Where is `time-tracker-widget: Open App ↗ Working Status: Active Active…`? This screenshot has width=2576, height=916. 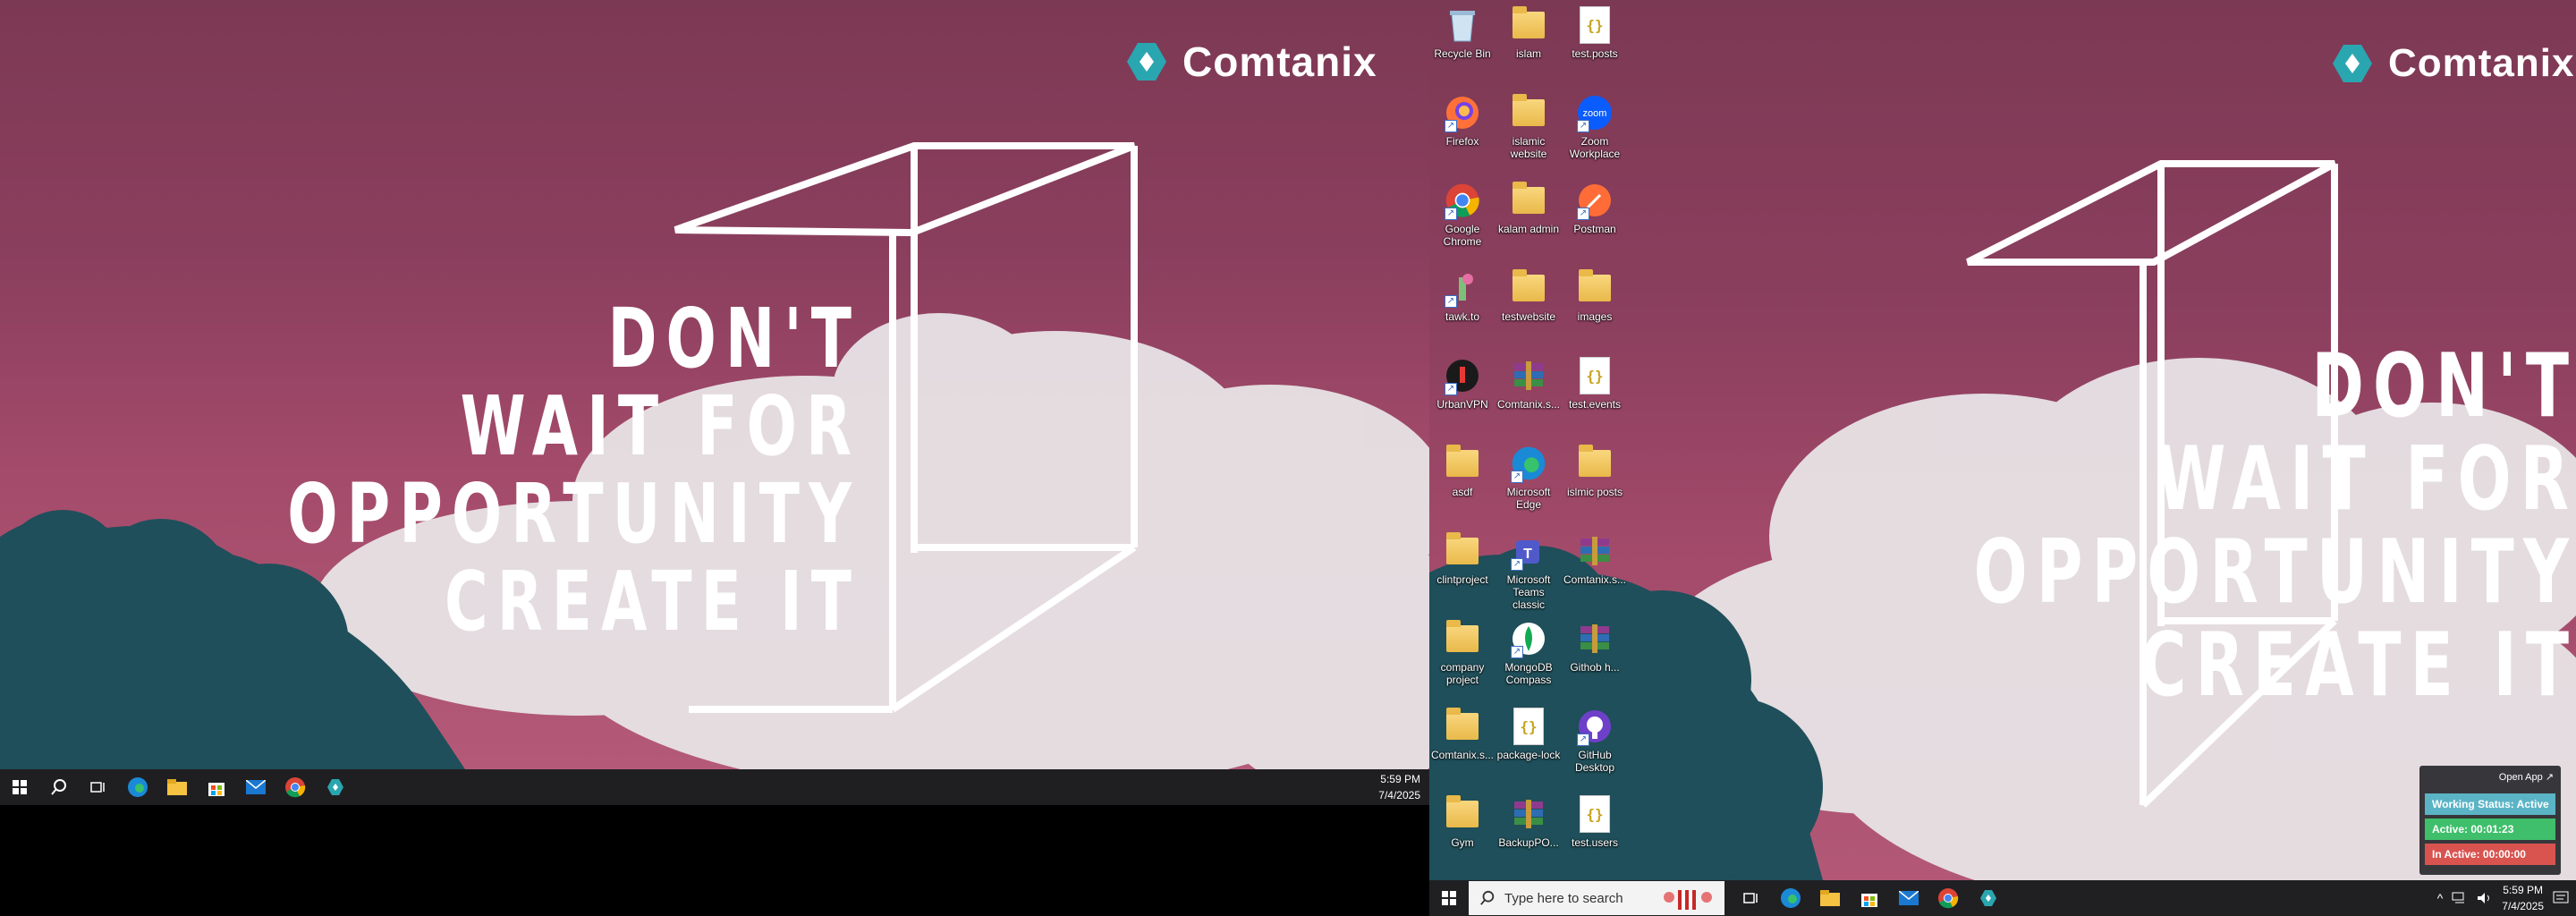 time-tracker-widget: Open App ↗ Working Status: Active Active… is located at coordinates (2490, 820).